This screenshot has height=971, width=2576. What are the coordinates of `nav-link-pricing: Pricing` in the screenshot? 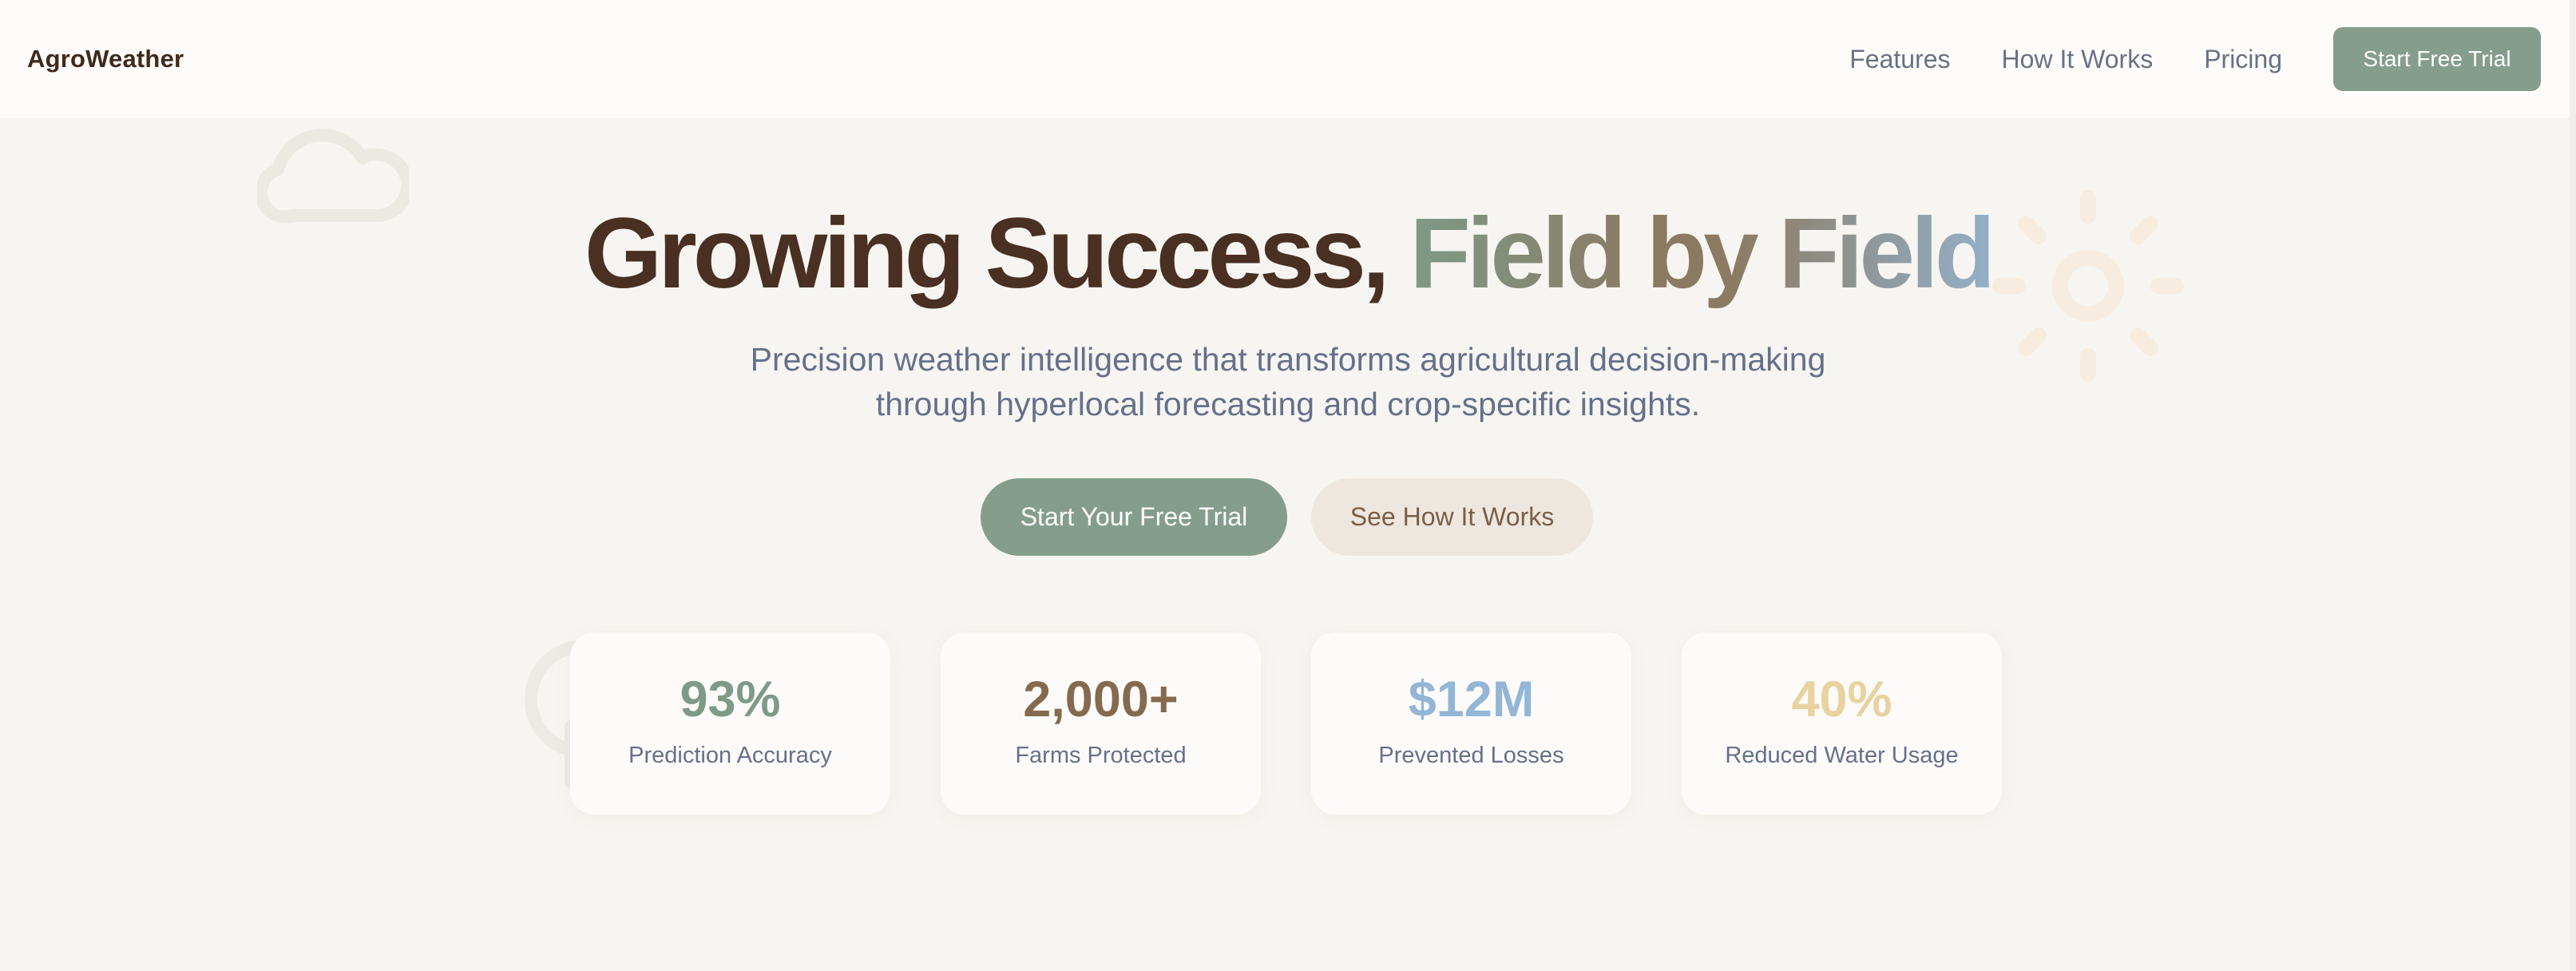 It's located at (2243, 59).